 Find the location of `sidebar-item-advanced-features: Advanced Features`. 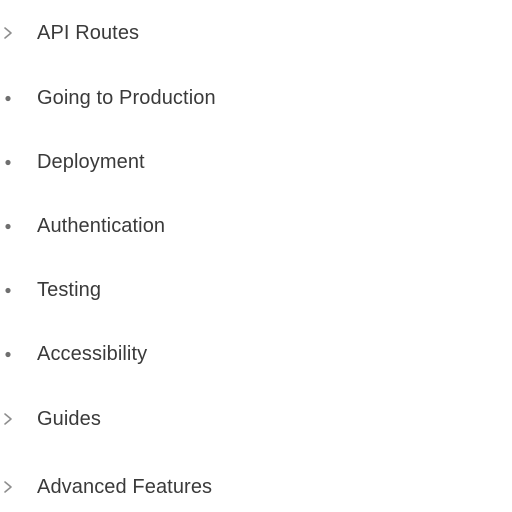

sidebar-item-advanced-features: Advanced Features is located at coordinates (150, 487).